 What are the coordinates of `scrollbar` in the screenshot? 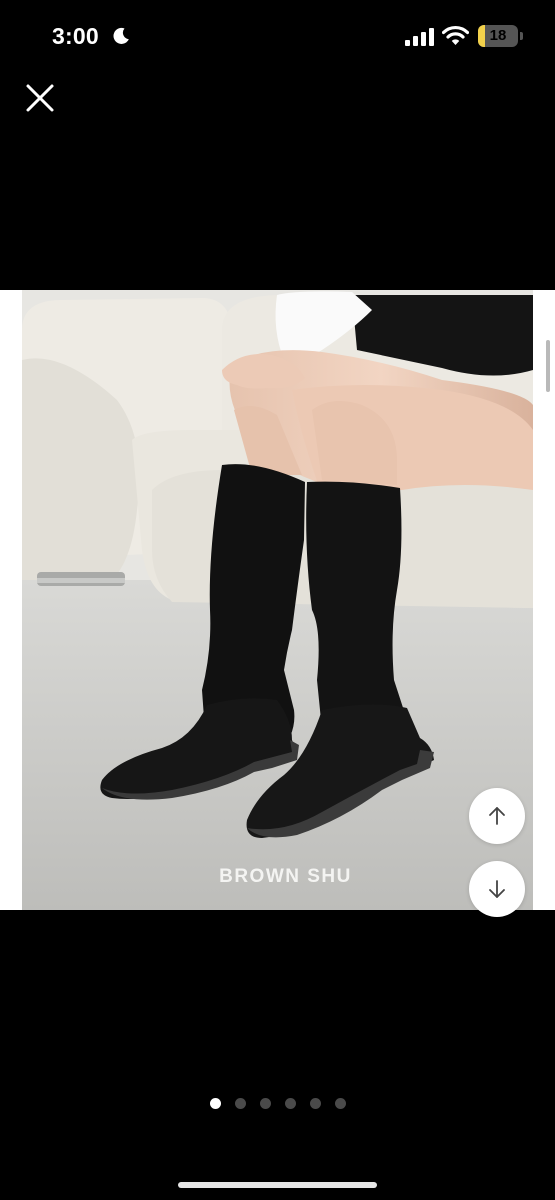 It's located at (548, 366).